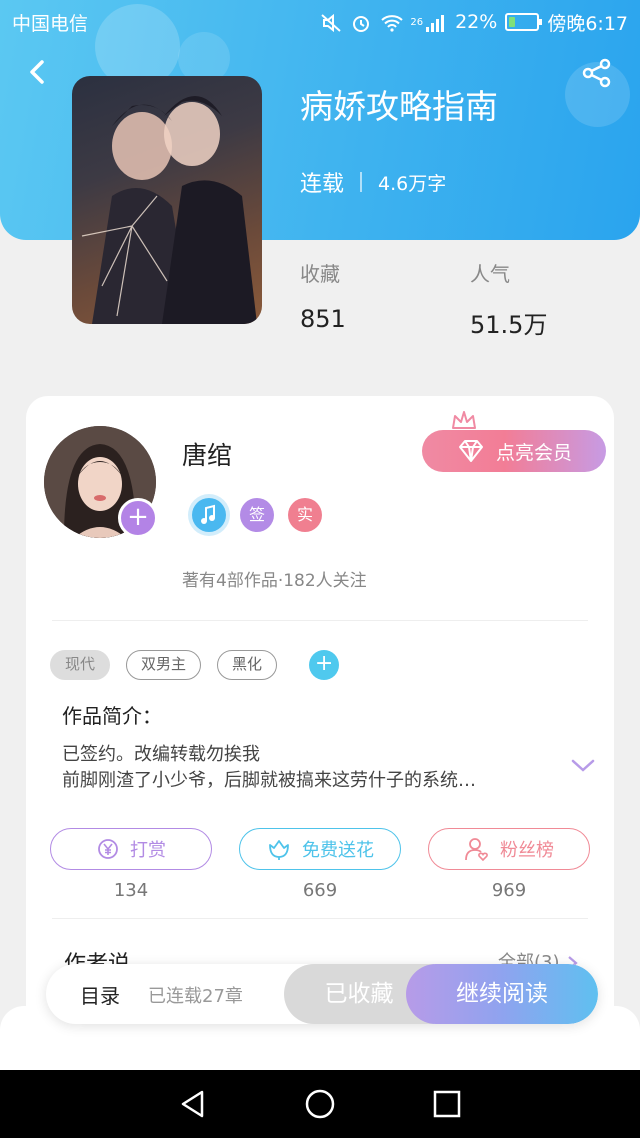 The height and width of the screenshot is (1138, 640). Describe the element at coordinates (322, 184) in the screenshot. I see `serial-status: 连载` at that location.